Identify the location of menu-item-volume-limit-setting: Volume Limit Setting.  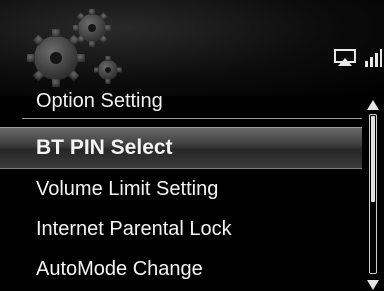
(181, 189).